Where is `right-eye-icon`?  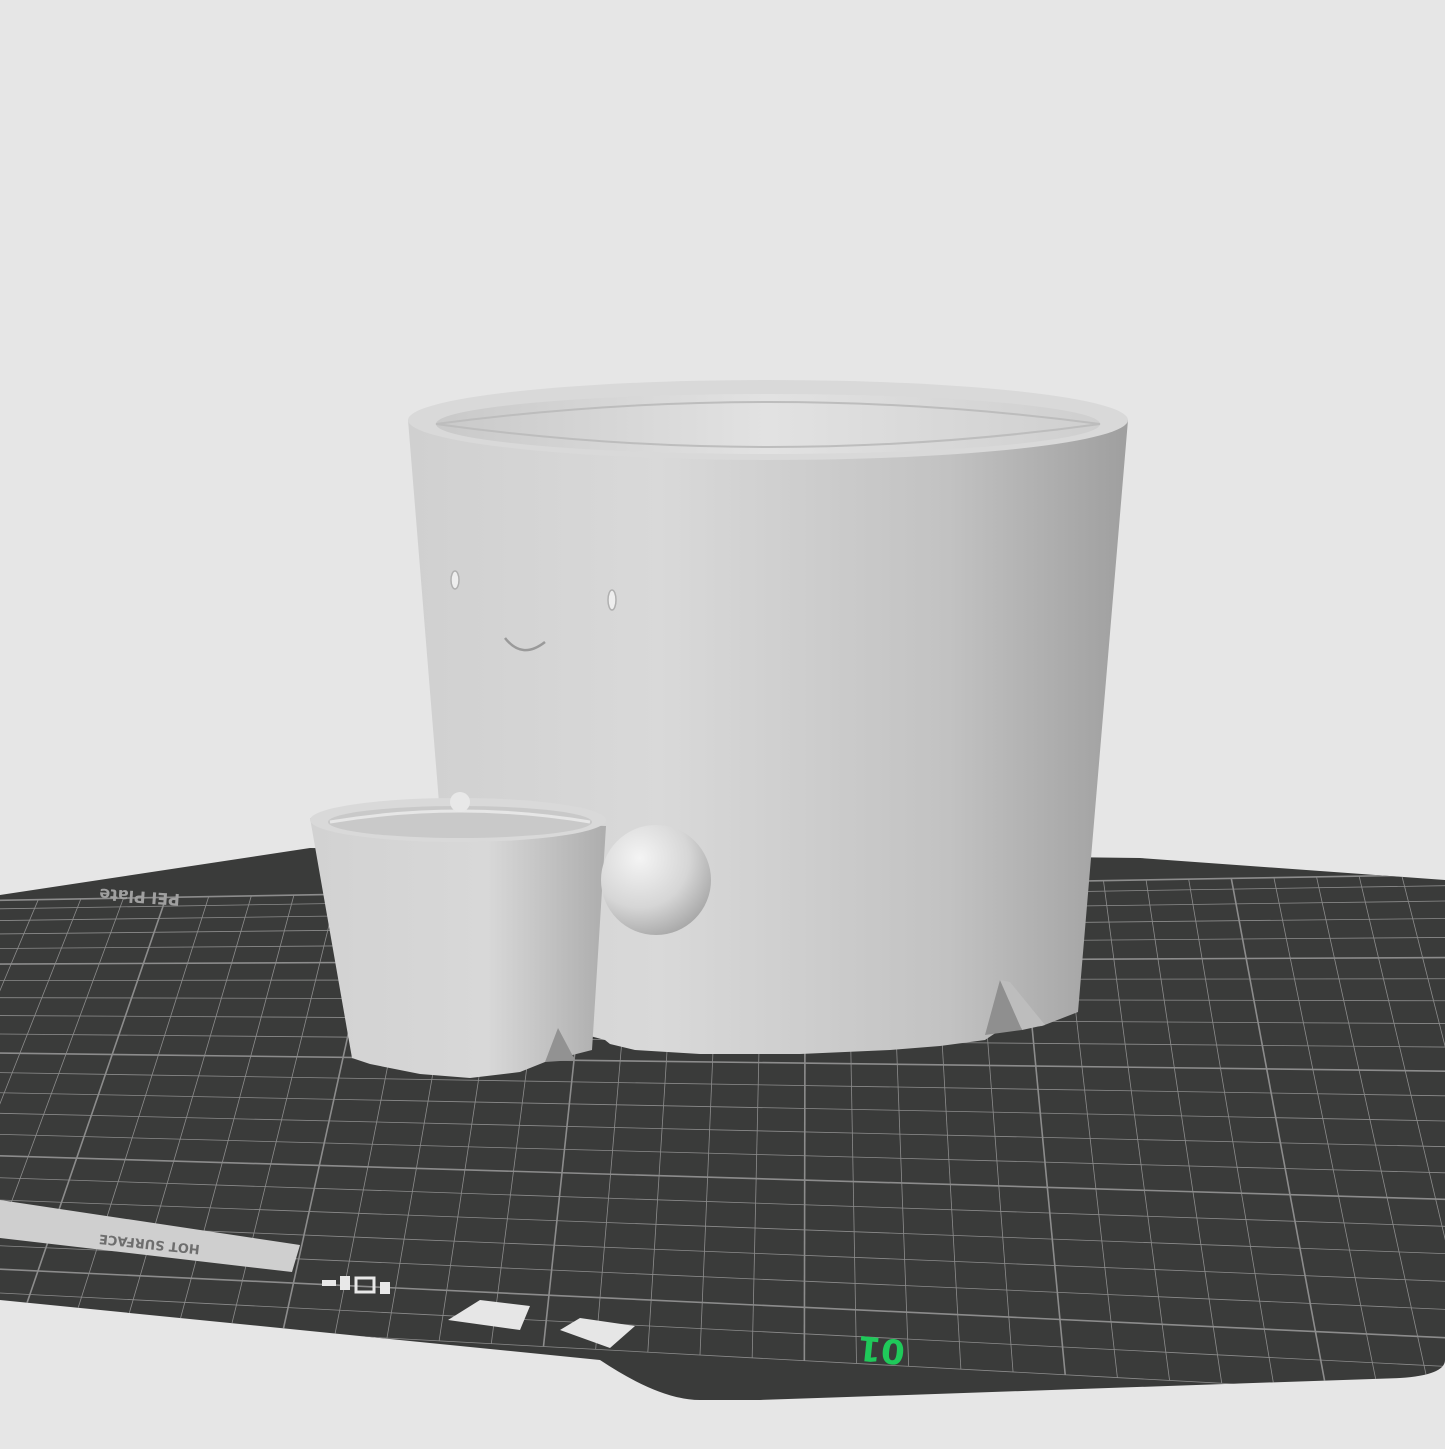 right-eye-icon is located at coordinates (612, 600).